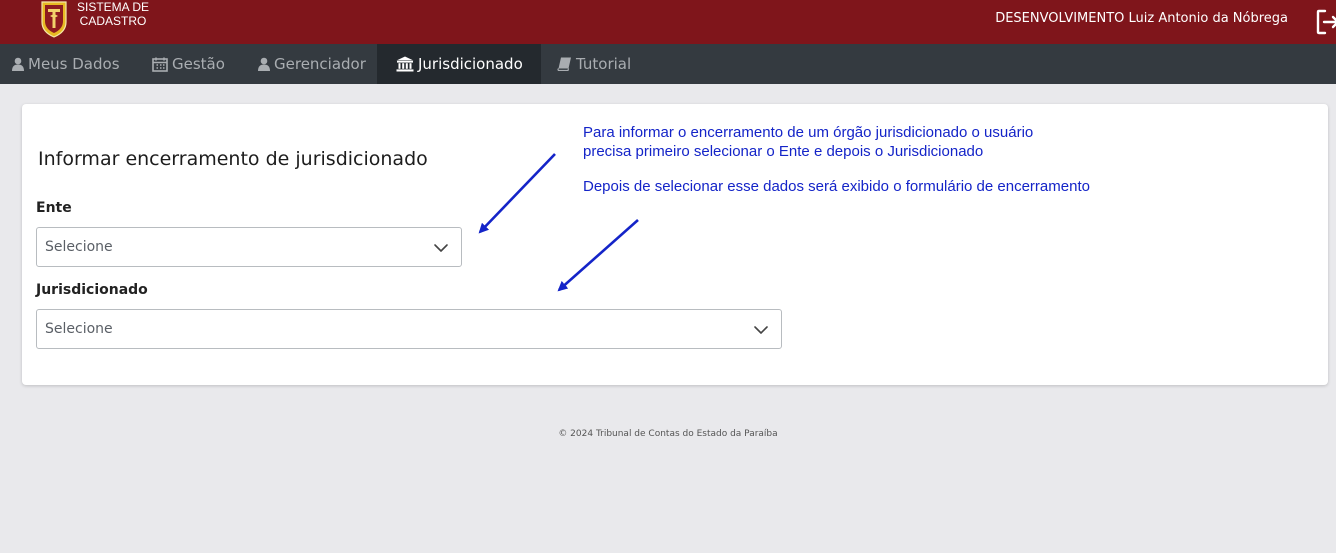 This screenshot has width=1336, height=553. I want to click on nav-label-meus-dados: Meus Dados, so click(74, 64).